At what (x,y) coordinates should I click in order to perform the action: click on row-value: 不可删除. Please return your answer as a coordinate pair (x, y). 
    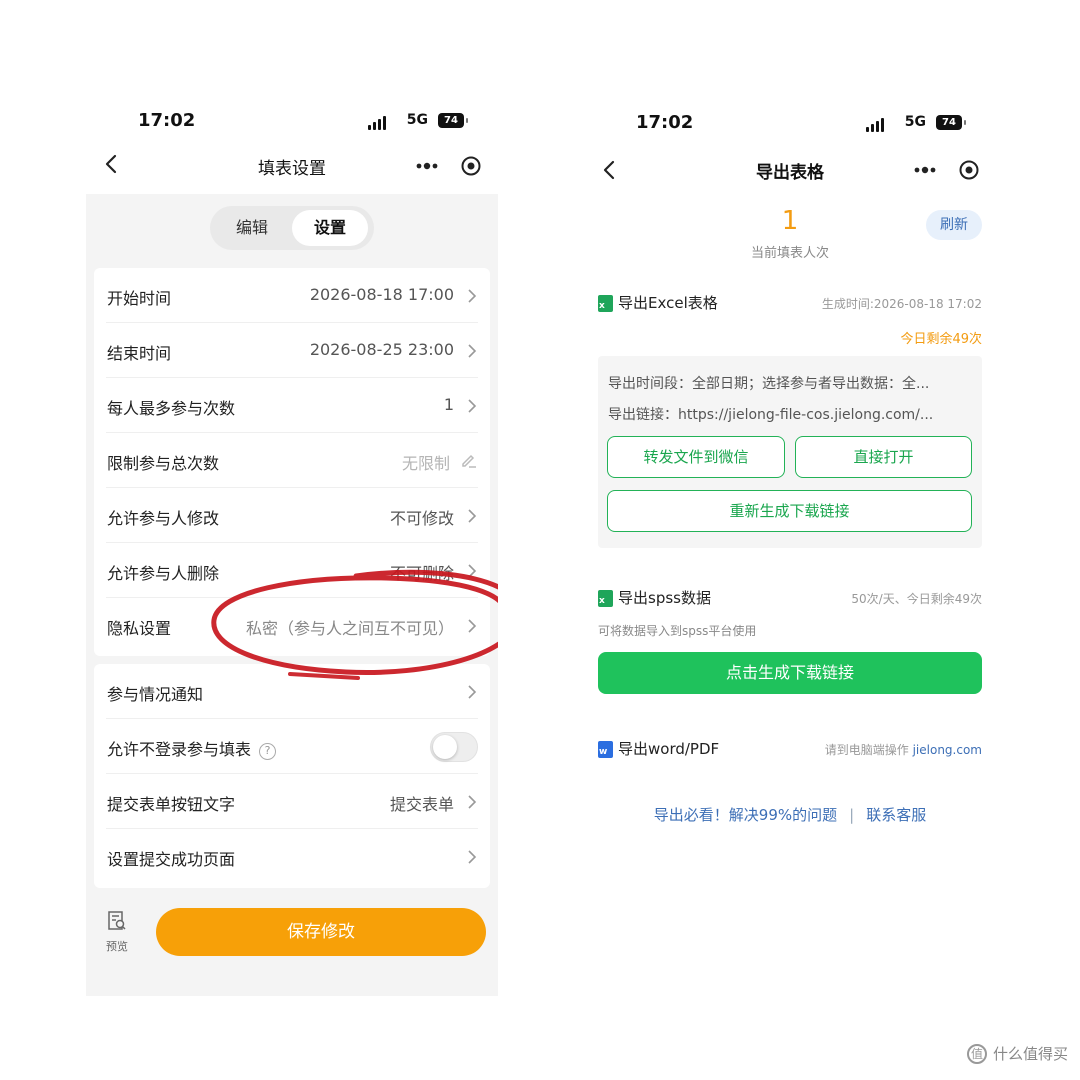
    Looking at the image, I should click on (421, 573).